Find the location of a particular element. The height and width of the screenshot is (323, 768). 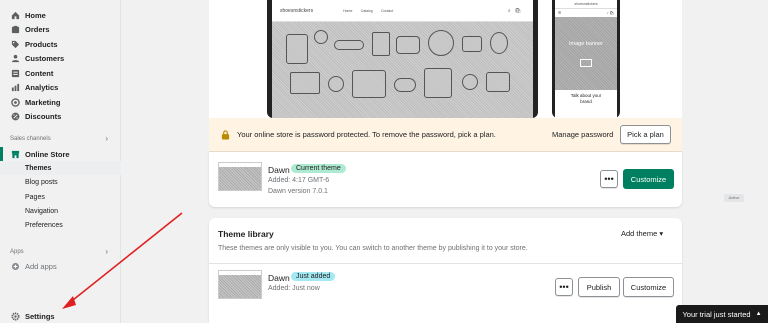

sidebar-item-discounts: Discounts is located at coordinates (60, 116).